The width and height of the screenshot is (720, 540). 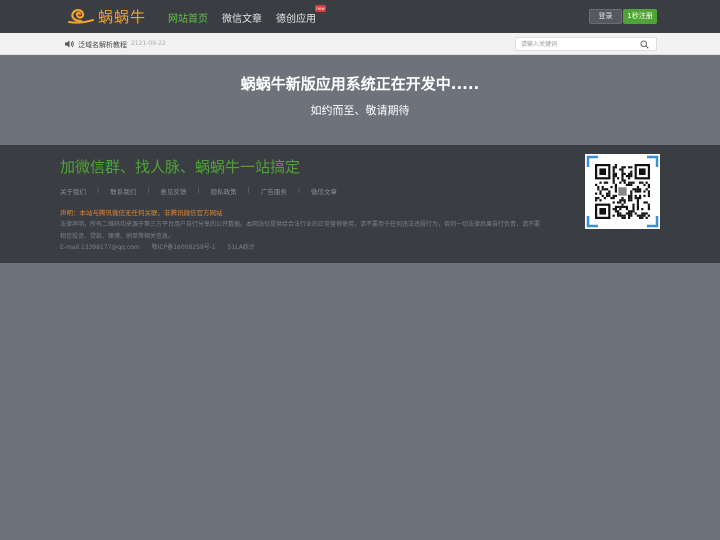 What do you see at coordinates (605, 16) in the screenshot?
I see `login-button: 登录` at bounding box center [605, 16].